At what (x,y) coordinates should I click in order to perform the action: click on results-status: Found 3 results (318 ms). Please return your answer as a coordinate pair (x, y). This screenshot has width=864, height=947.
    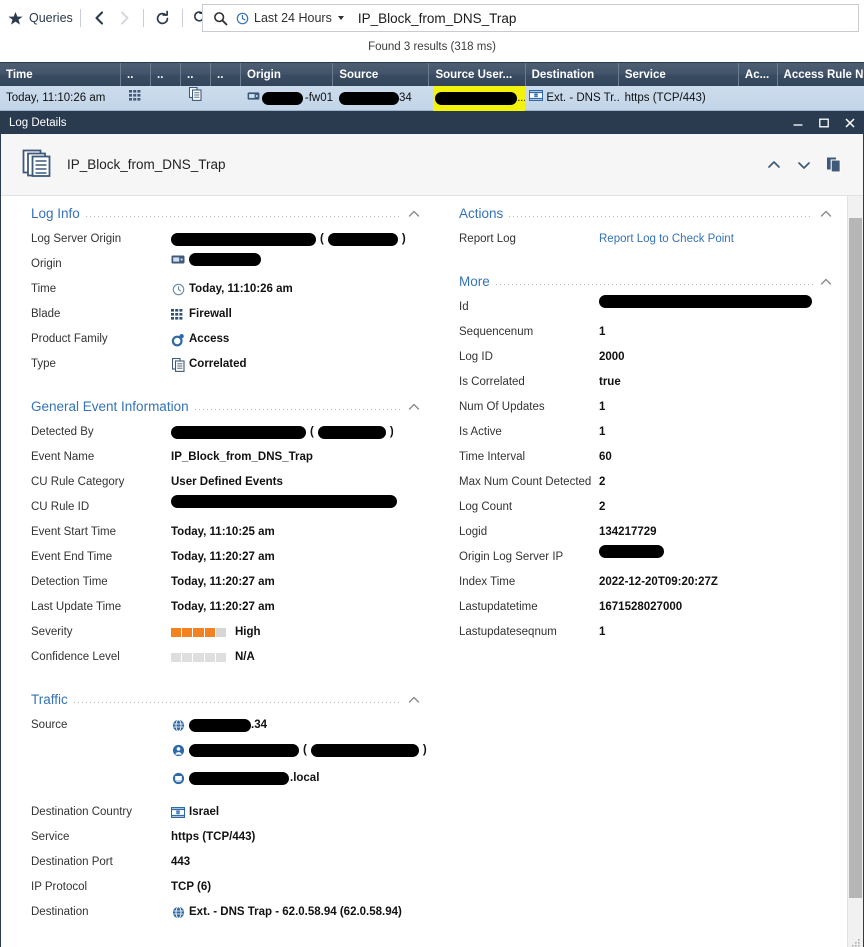
    Looking at the image, I should click on (432, 47).